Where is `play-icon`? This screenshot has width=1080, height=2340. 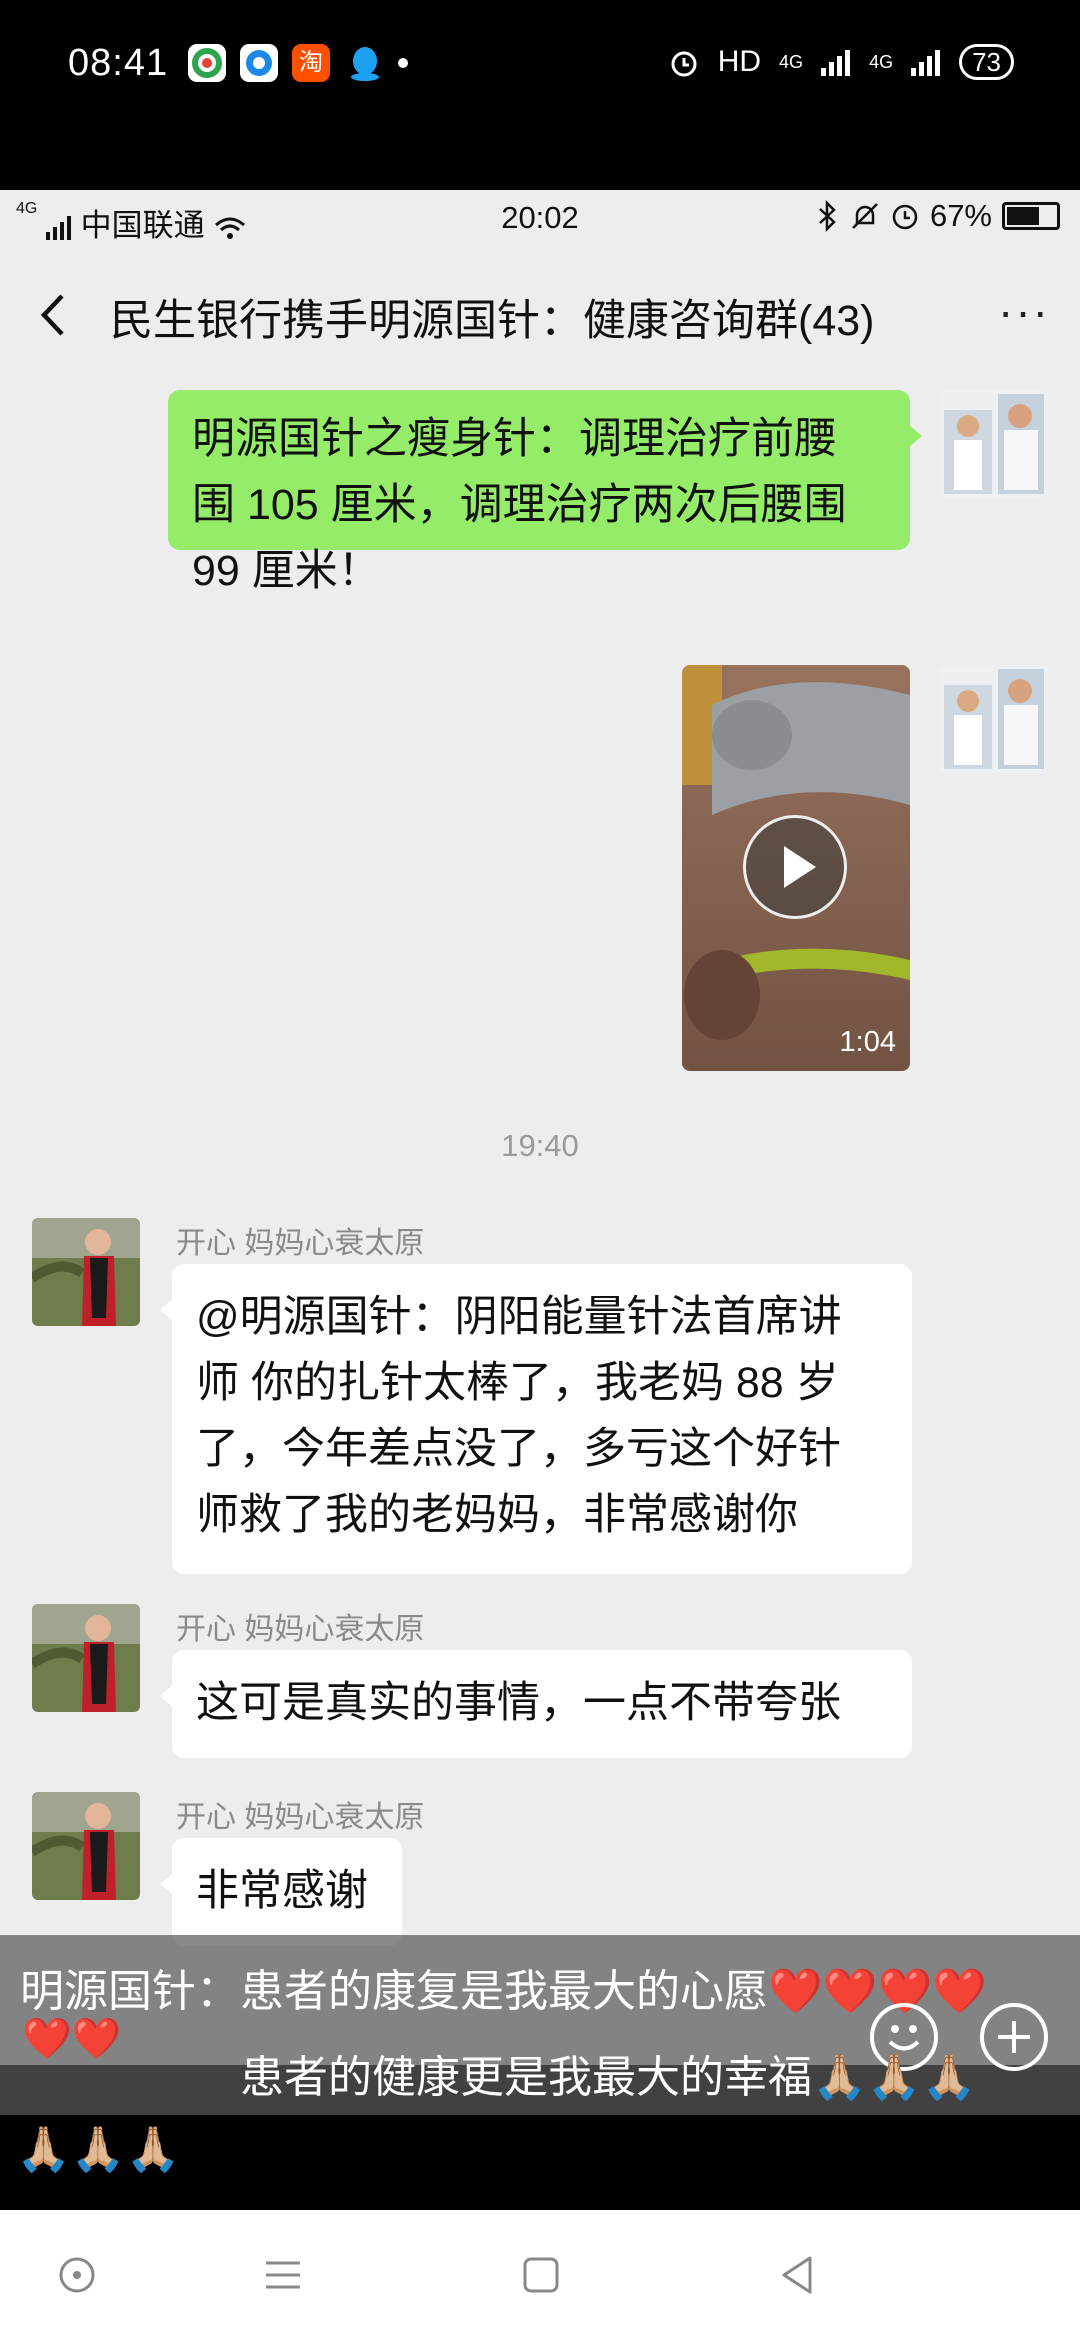
play-icon is located at coordinates (795, 867).